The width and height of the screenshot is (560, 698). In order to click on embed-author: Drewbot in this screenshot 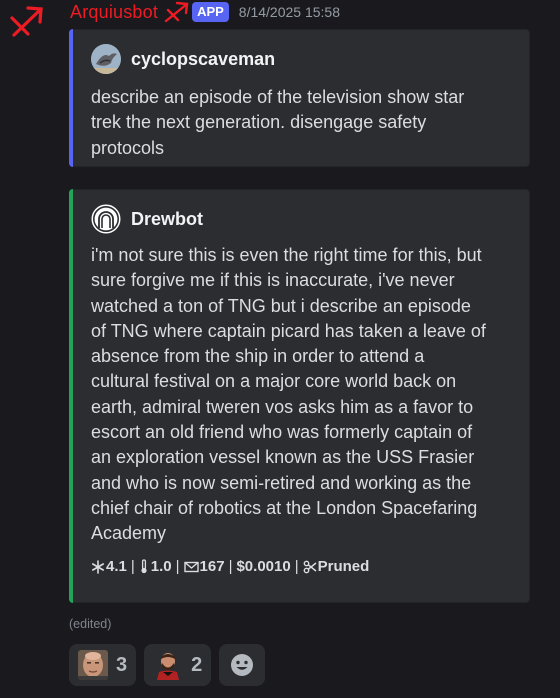, I will do `click(147, 219)`.